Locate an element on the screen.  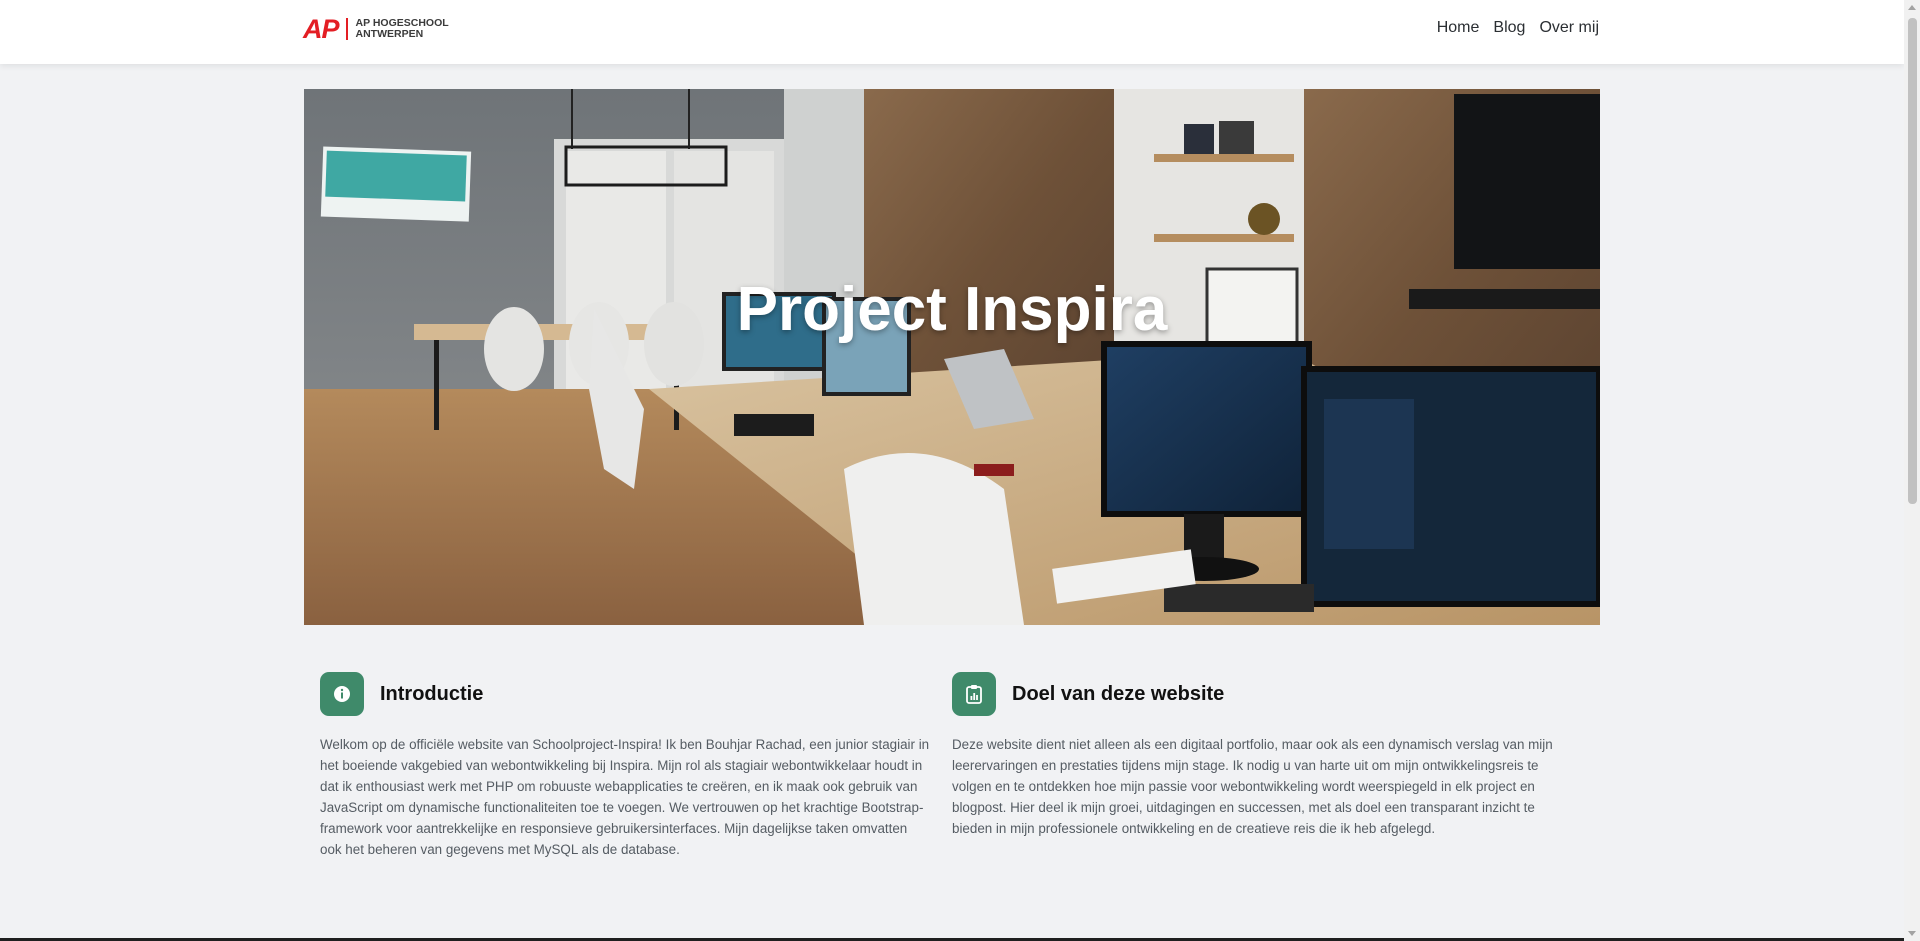
nav-home-link: Home is located at coordinates (1458, 28).